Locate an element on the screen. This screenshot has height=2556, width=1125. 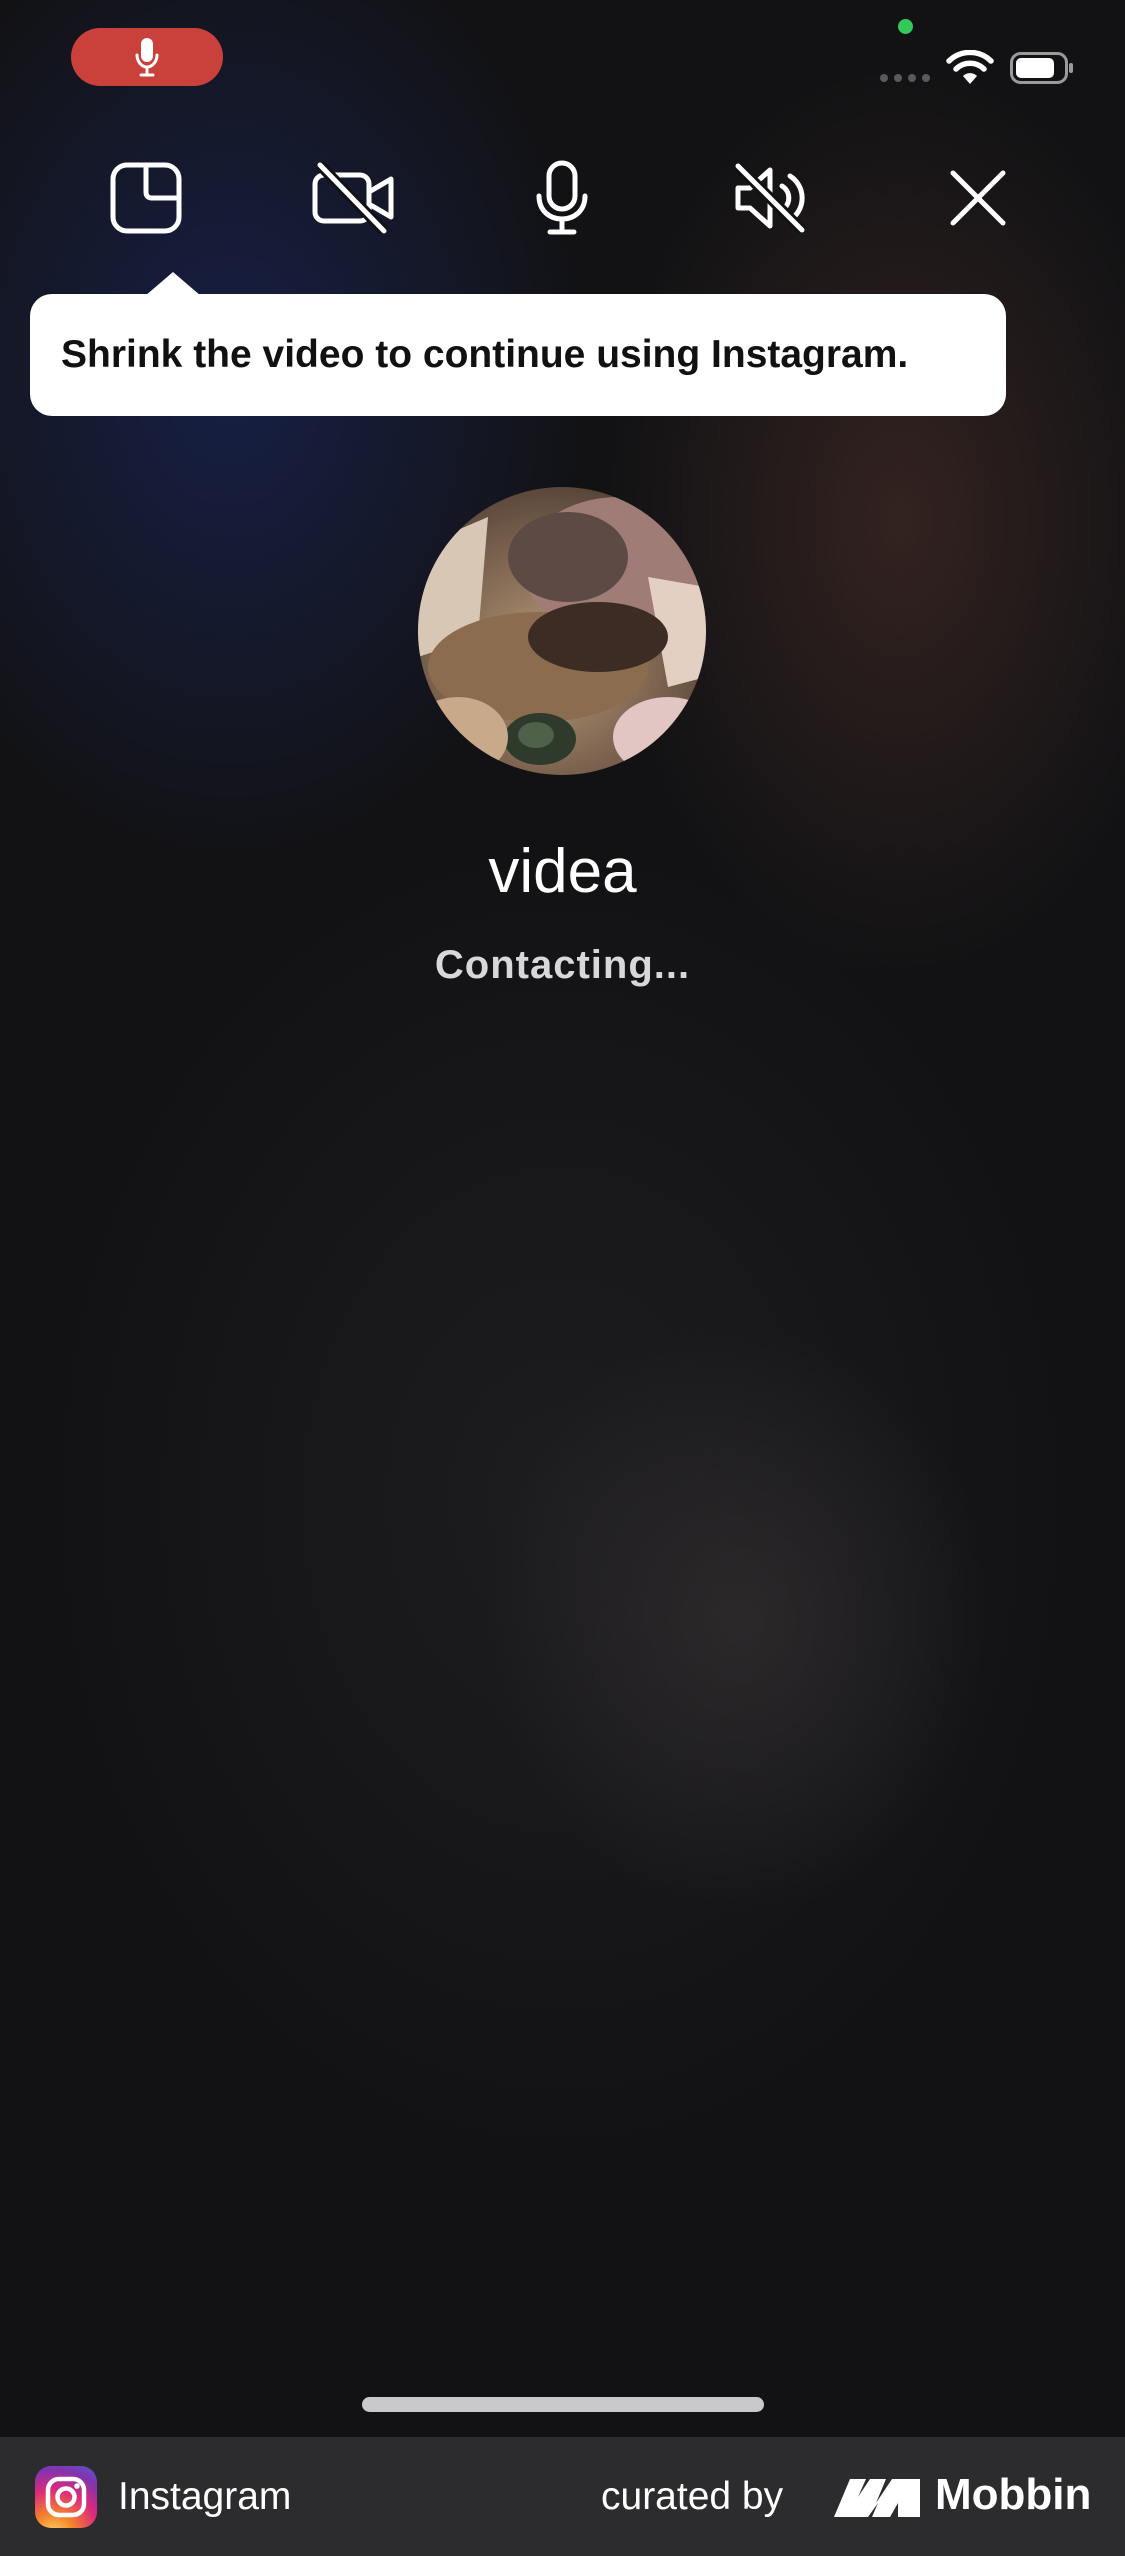
callee-name: videa is located at coordinates (562, 871).